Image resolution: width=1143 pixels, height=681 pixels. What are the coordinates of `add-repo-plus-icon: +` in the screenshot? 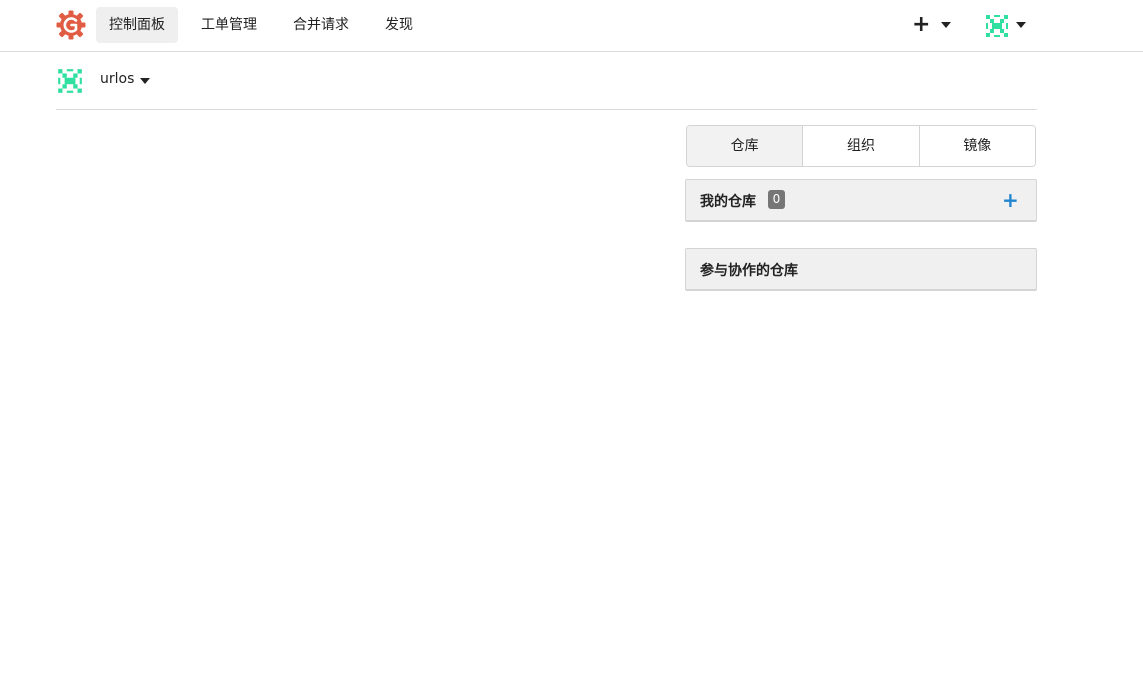 It's located at (1010, 200).